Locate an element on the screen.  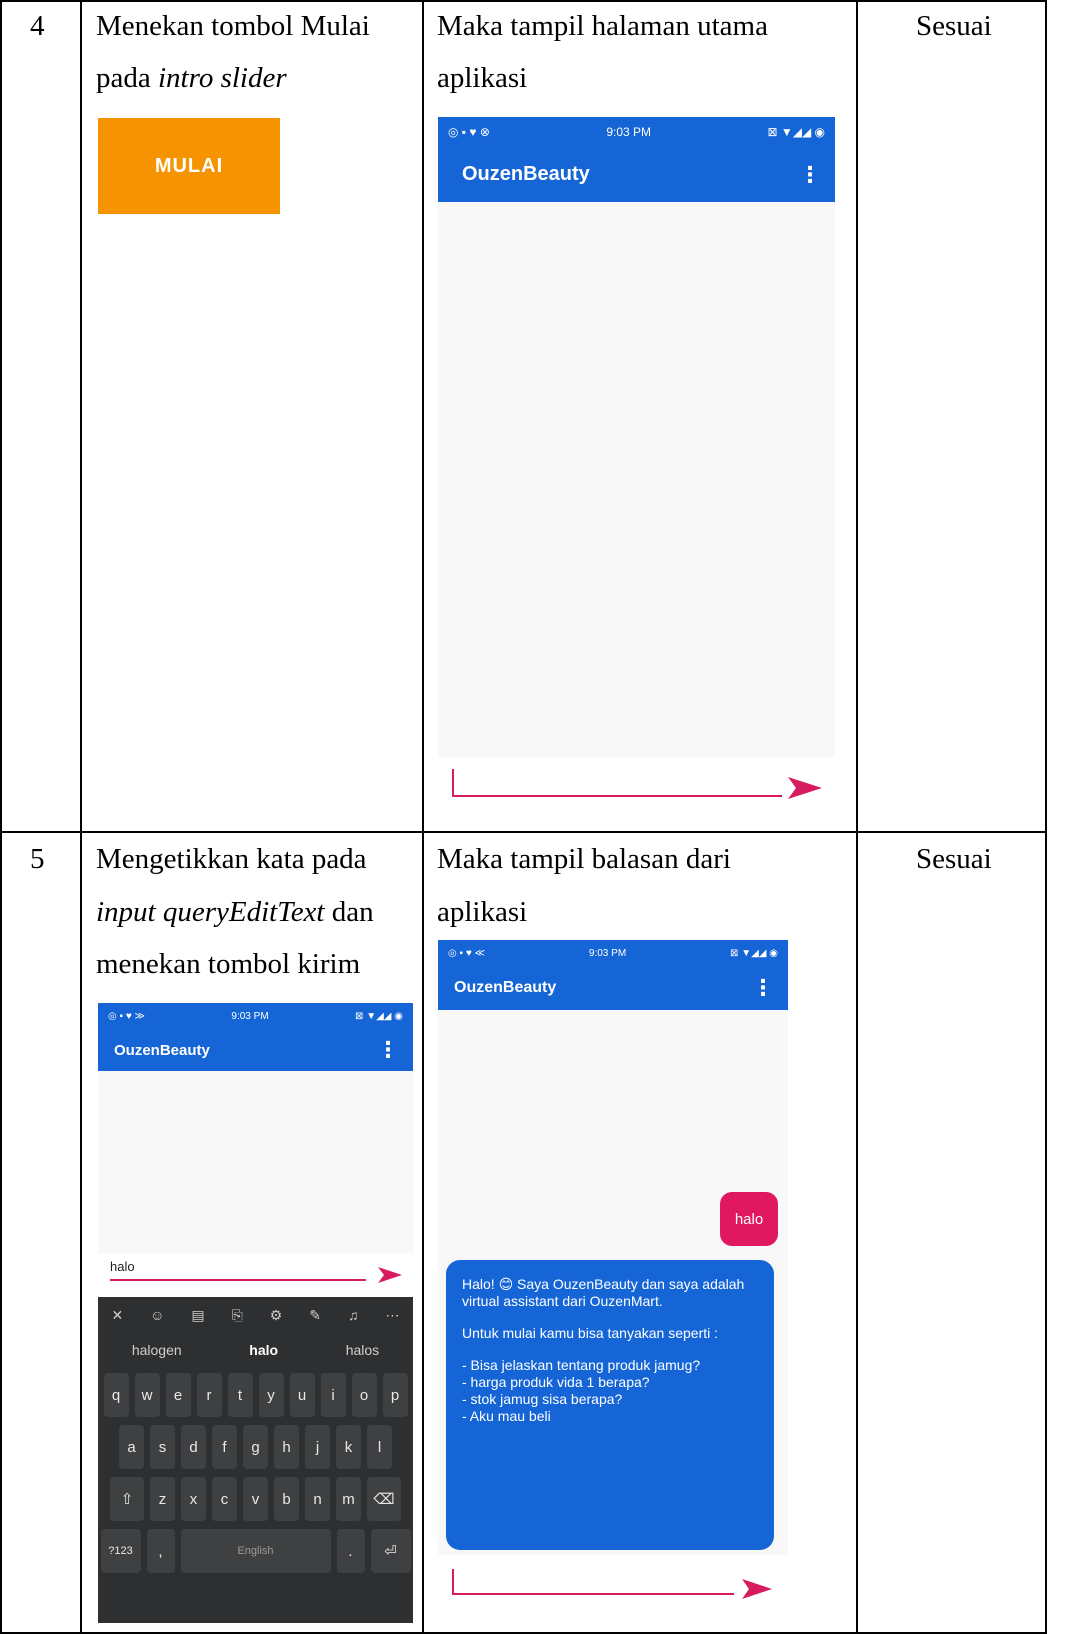
key-u: u is located at coordinates (302, 1395).